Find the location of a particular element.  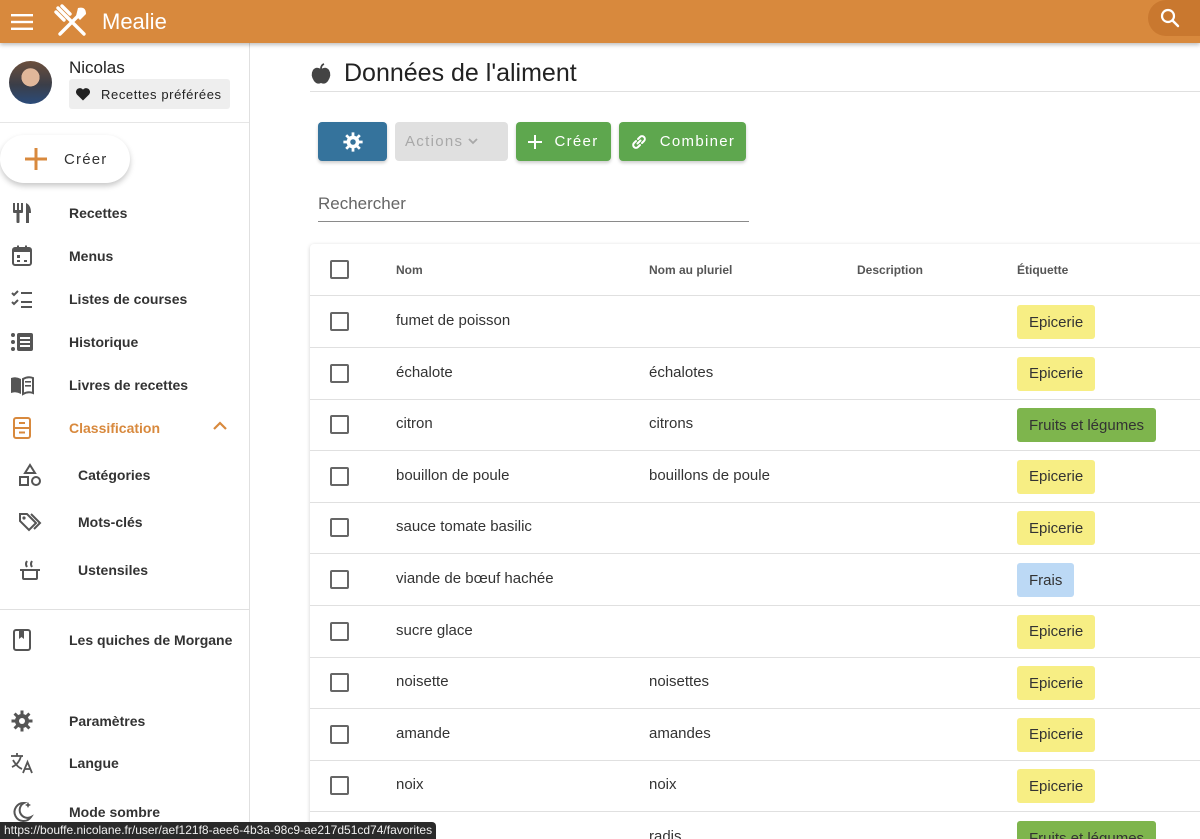

sidebar-item-parametres: Paramètres is located at coordinates (124, 721).